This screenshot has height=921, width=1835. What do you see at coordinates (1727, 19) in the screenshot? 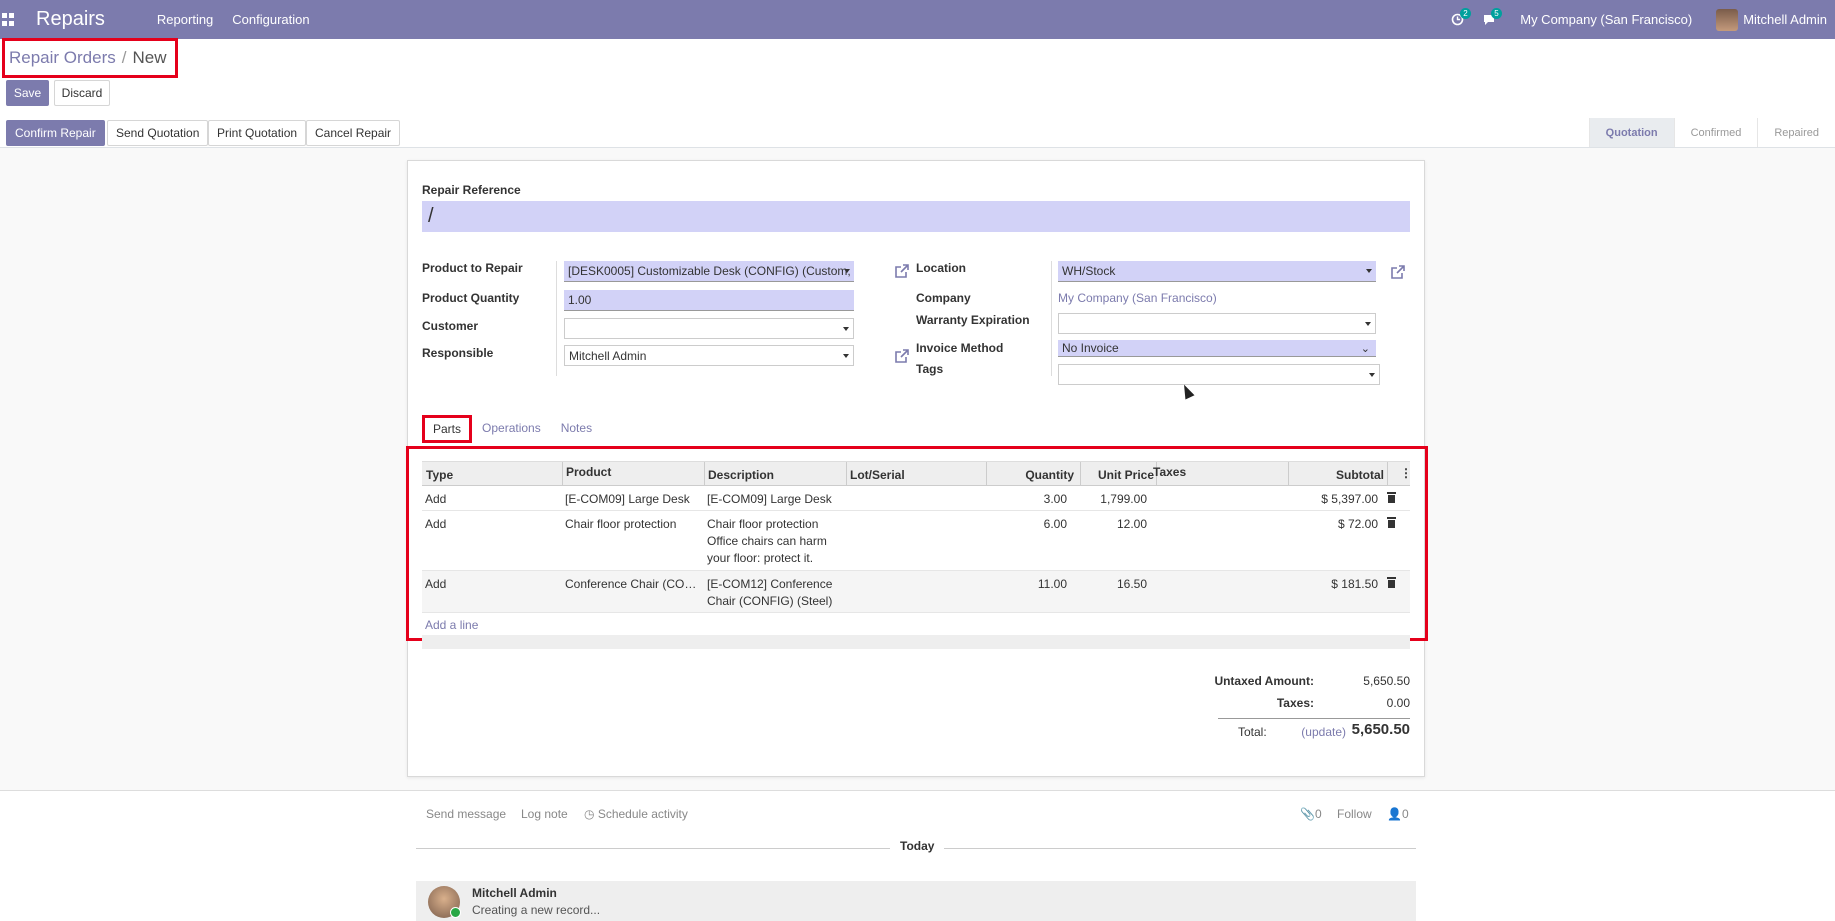
I see `user-avatar` at bounding box center [1727, 19].